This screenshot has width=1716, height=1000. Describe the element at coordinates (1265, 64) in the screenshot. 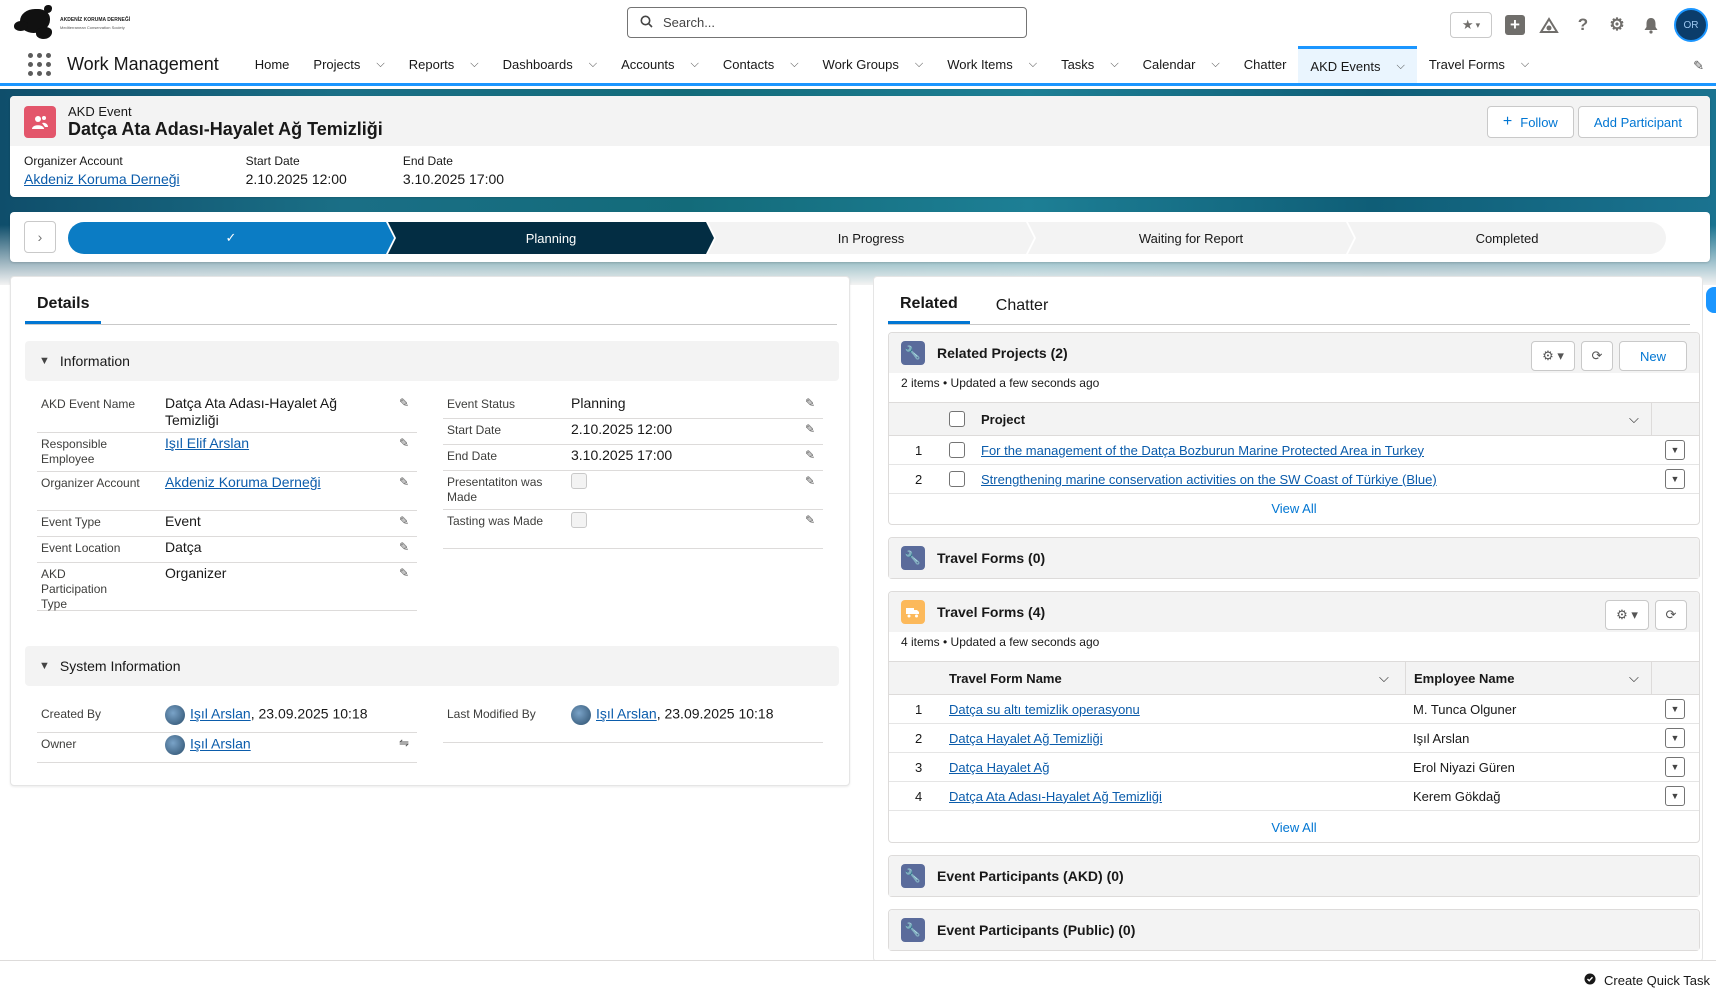

I see `nav-item-chatter: Chatter` at that location.